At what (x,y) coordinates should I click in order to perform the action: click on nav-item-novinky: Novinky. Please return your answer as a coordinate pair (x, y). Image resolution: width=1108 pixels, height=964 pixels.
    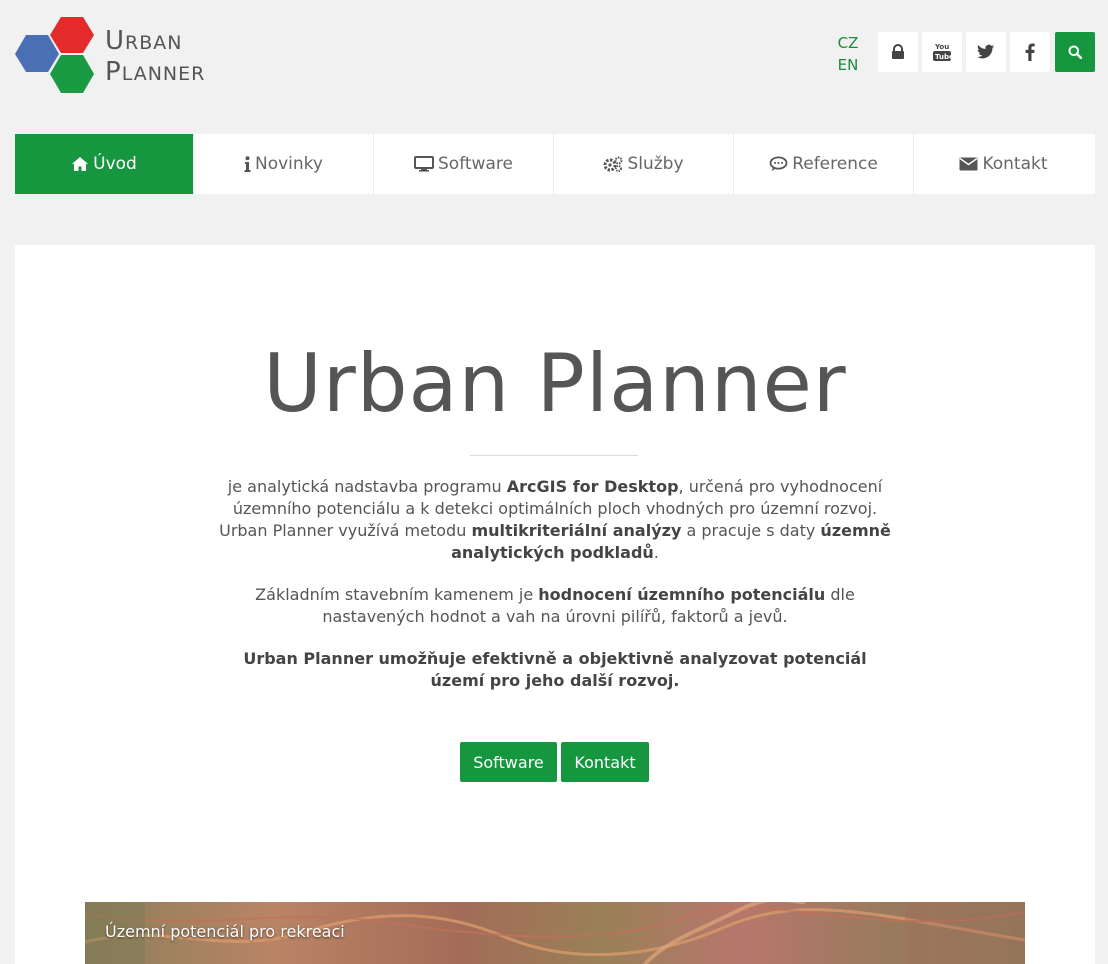
    Looking at the image, I should click on (283, 164).